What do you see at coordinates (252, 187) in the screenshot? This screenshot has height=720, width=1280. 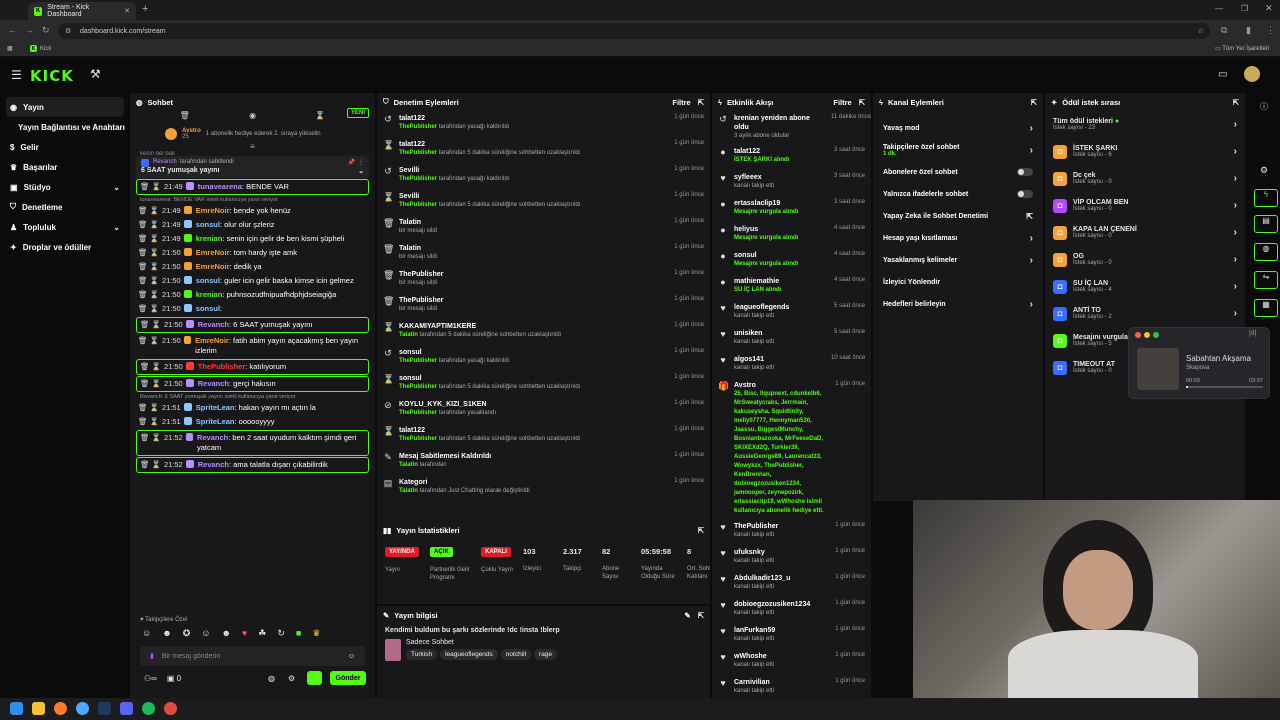 I see `chat-message: 🗑 ⌛ 21:49 tunavearena: BENDE VAR` at bounding box center [252, 187].